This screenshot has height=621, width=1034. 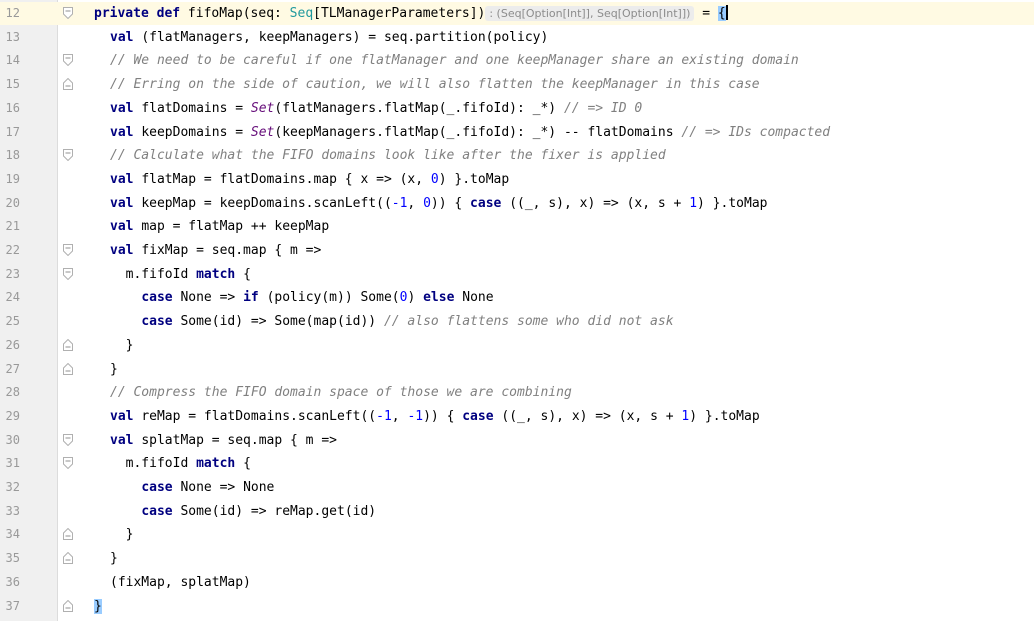 I want to click on code-token: Some(id) => reMap.get(id), so click(x=278, y=511).